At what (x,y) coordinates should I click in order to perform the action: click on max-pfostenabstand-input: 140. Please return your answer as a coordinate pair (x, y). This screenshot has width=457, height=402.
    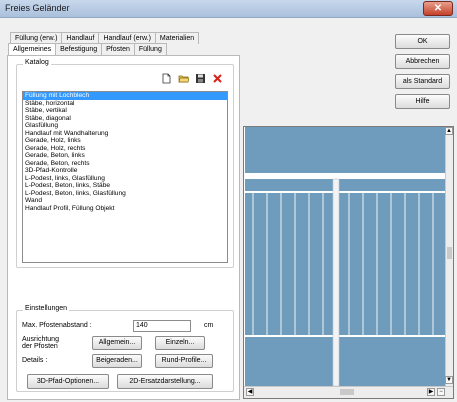
    Looking at the image, I should click on (162, 326).